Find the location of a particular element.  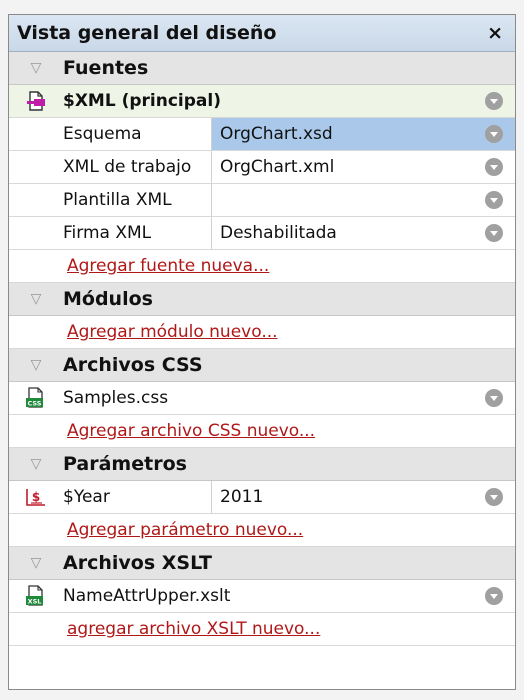

parameter-row: $ $Year 2011 is located at coordinates (262, 497).